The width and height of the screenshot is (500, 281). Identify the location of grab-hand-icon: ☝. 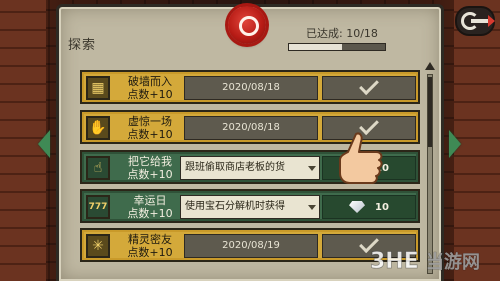
(98, 168).